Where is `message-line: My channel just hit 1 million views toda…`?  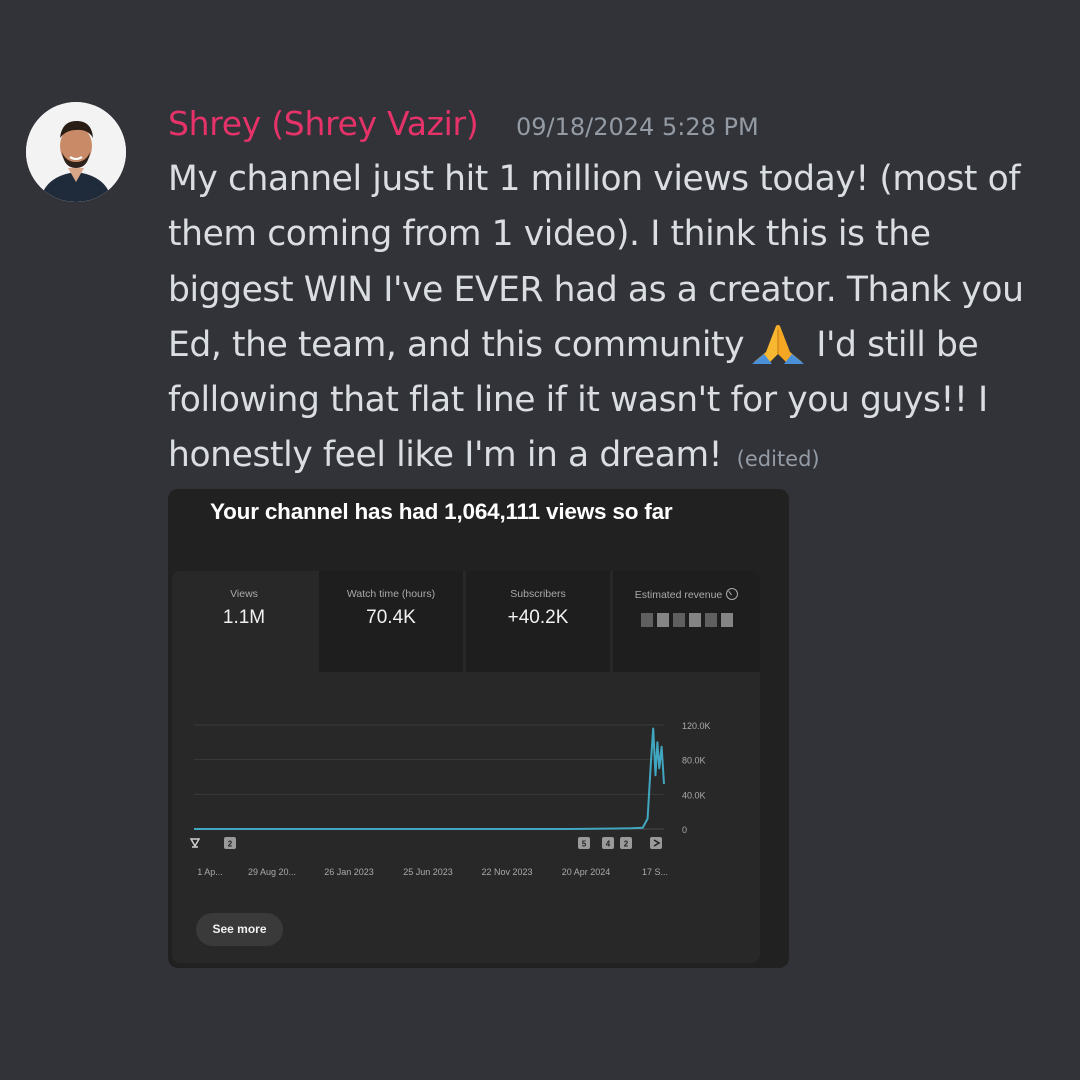 message-line: My channel just hit 1 million views toda… is located at coordinates (594, 179).